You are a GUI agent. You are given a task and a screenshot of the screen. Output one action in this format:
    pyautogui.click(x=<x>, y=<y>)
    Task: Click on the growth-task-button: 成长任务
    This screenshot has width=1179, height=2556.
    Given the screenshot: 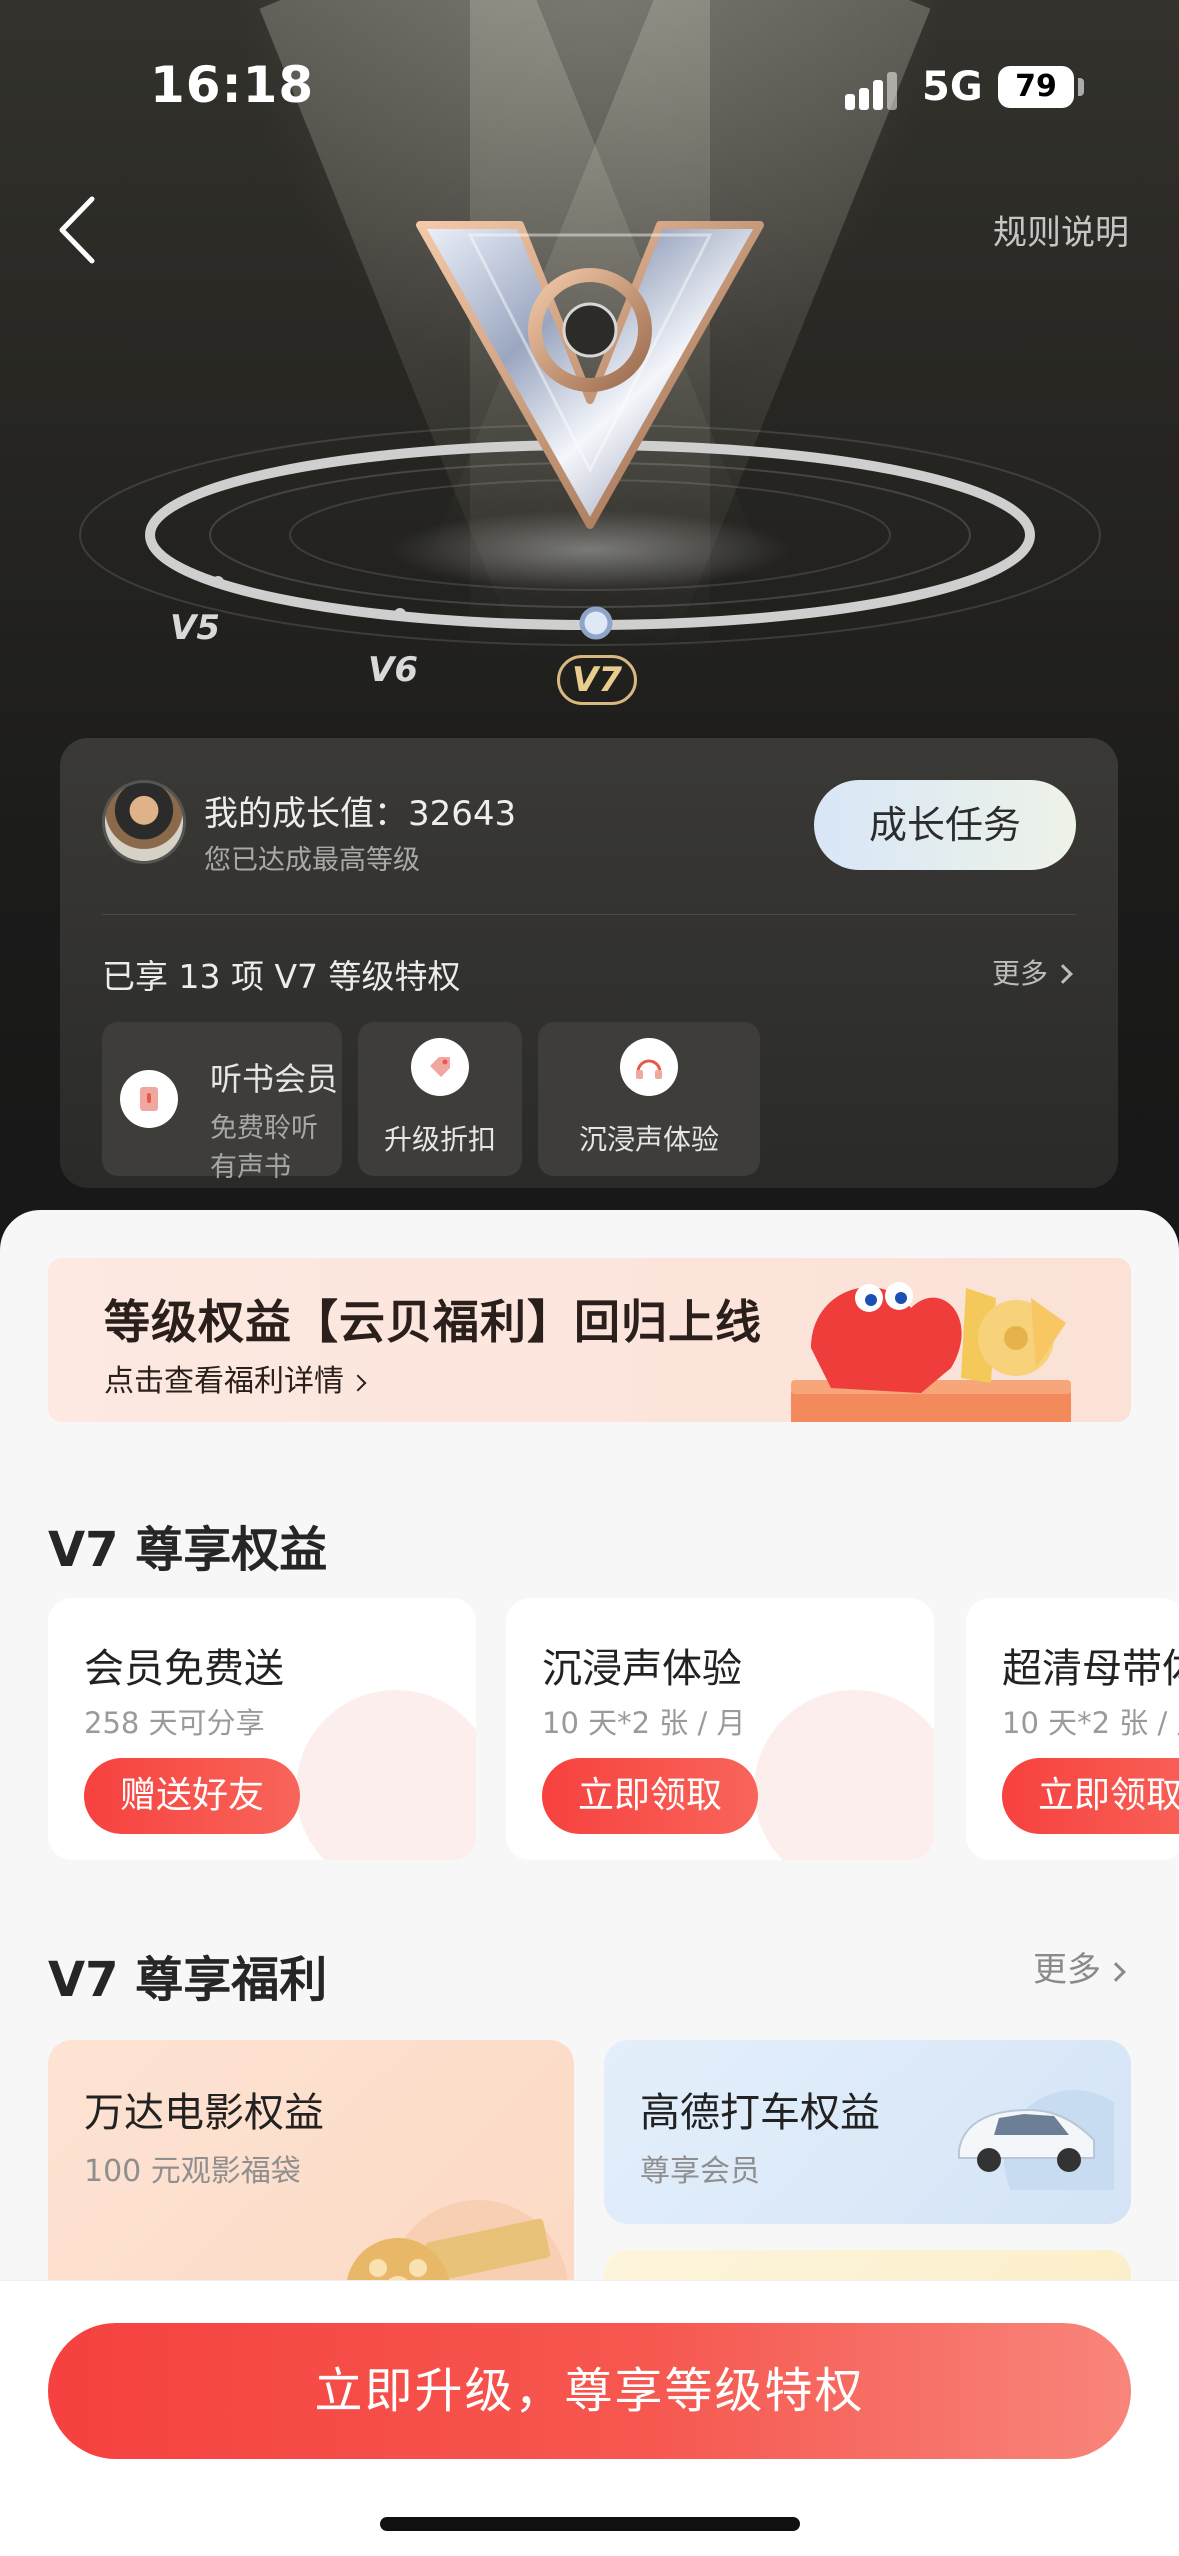 What is the action you would take?
    pyautogui.click(x=945, y=825)
    